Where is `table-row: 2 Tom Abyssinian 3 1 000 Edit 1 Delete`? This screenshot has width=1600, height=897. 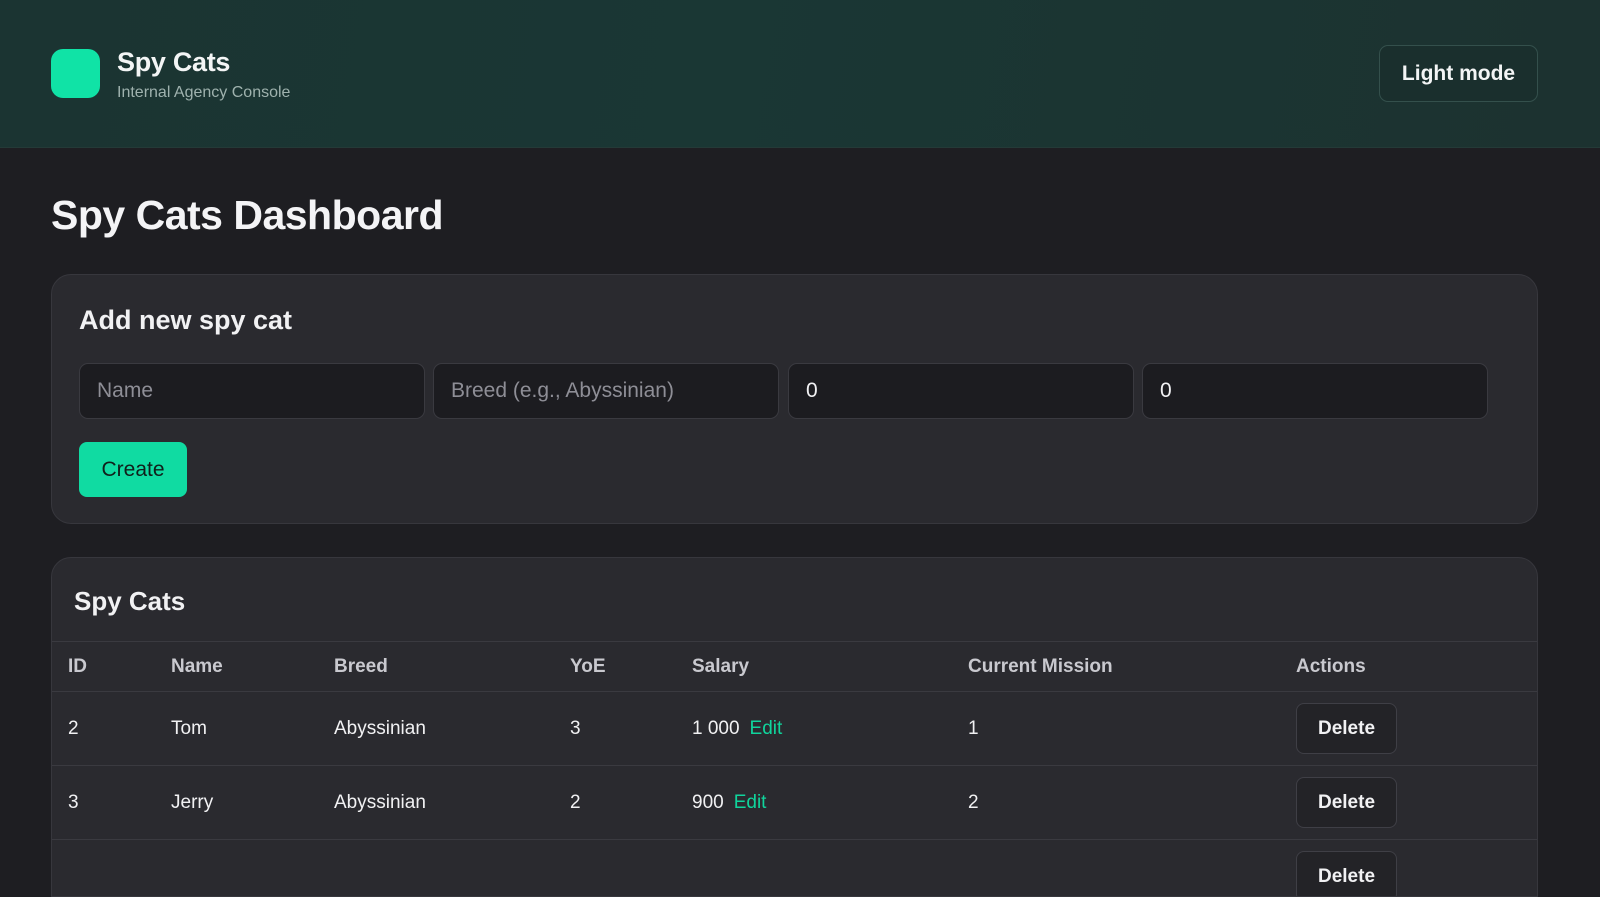 table-row: 2 Tom Abyssinian 3 1 000 Edit 1 Delete is located at coordinates (795, 729).